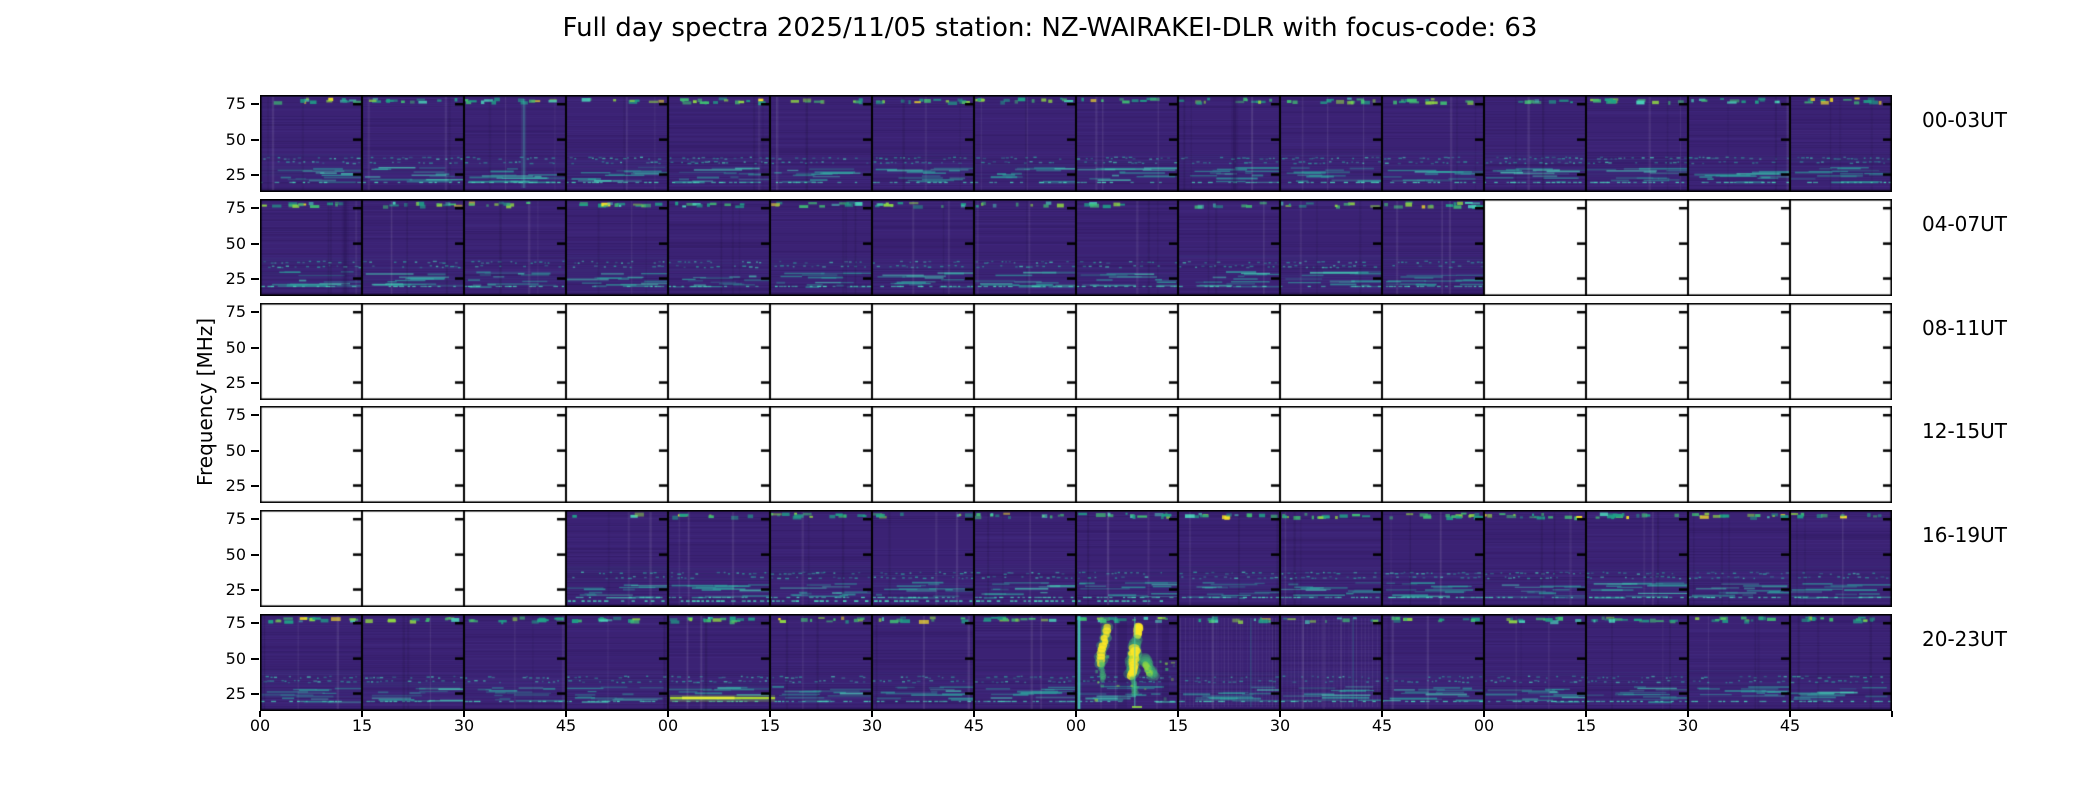 The height and width of the screenshot is (800, 2100). Describe the element at coordinates (1892, 714) in the screenshot. I see `x-tick-mark` at that location.